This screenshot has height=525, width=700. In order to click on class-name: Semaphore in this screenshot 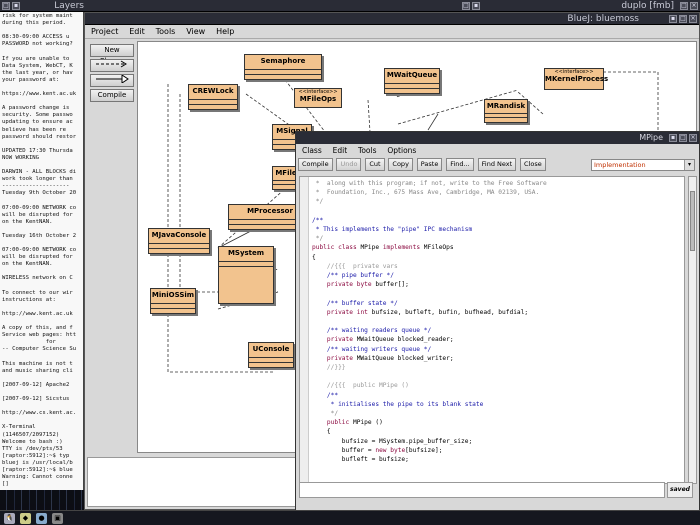, I will do `click(283, 61)`.